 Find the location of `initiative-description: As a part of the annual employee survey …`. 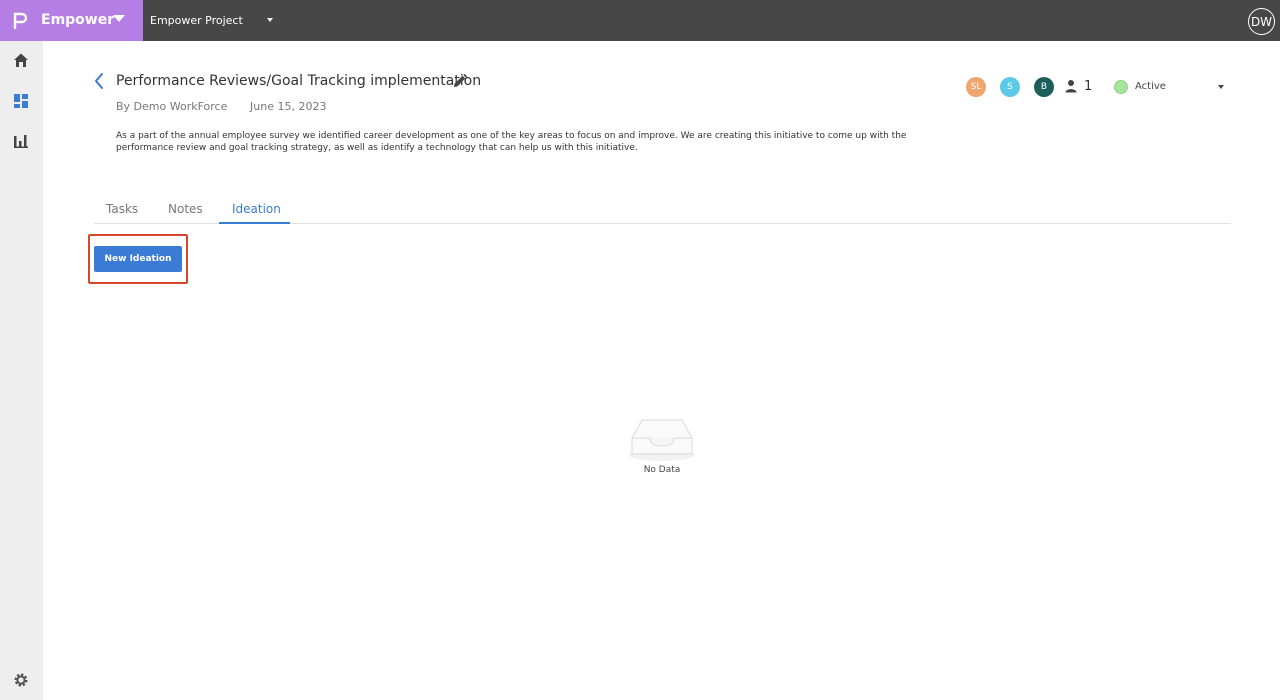

initiative-description: As a part of the annual employee survey … is located at coordinates (511, 142).